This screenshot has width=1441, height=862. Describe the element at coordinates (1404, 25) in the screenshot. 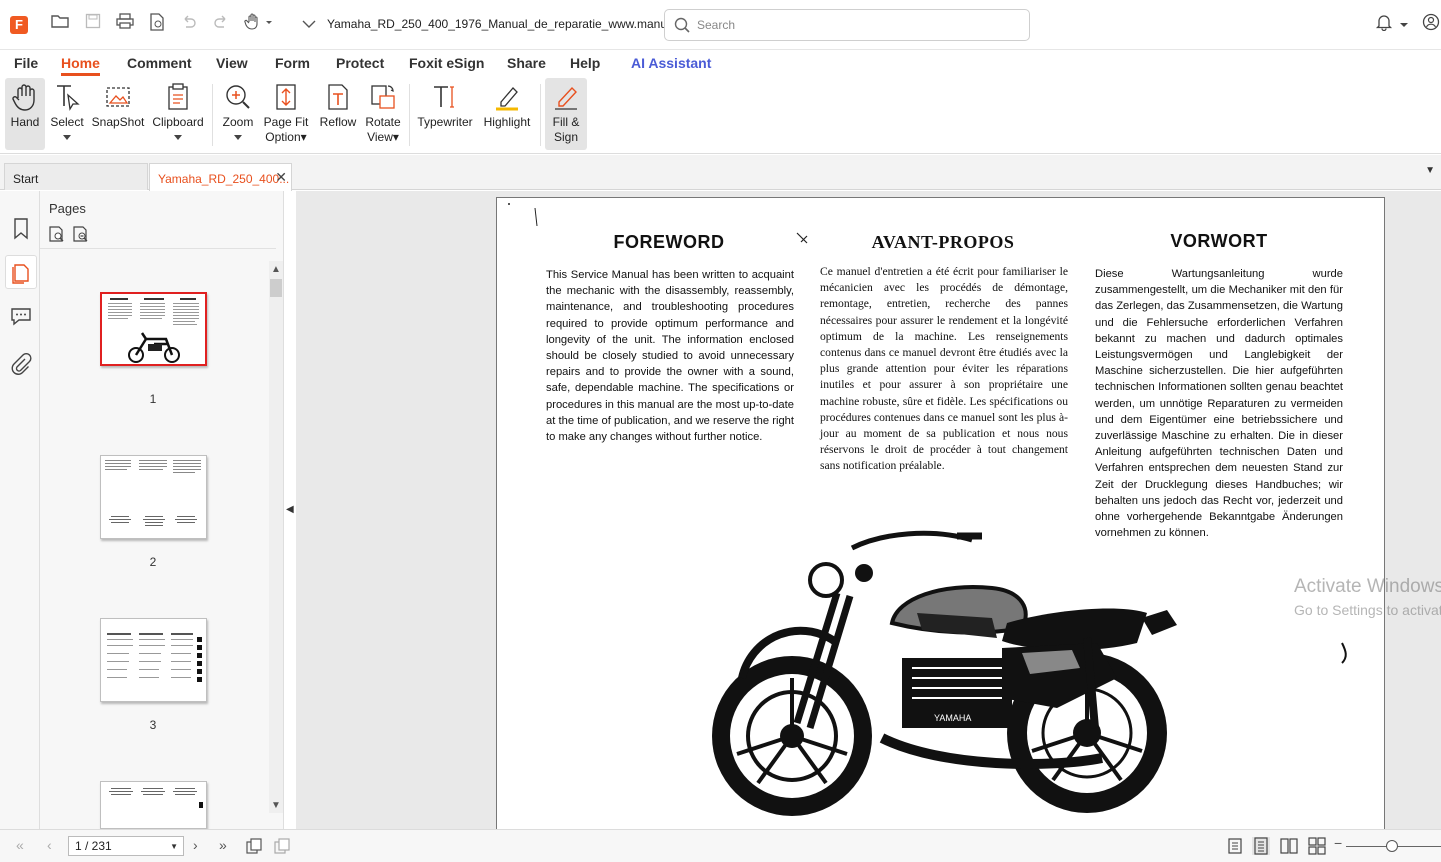

I see `notification-dropdown-icon` at that location.